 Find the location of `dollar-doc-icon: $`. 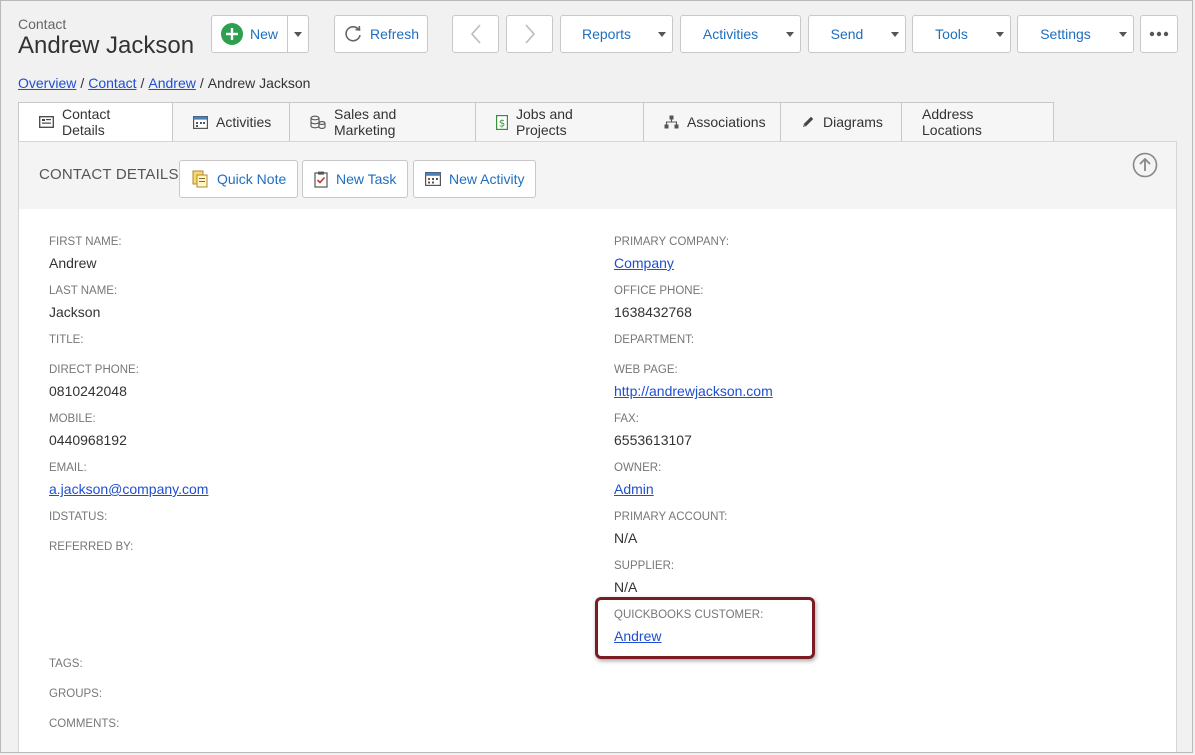

dollar-doc-icon: $ is located at coordinates (502, 122).